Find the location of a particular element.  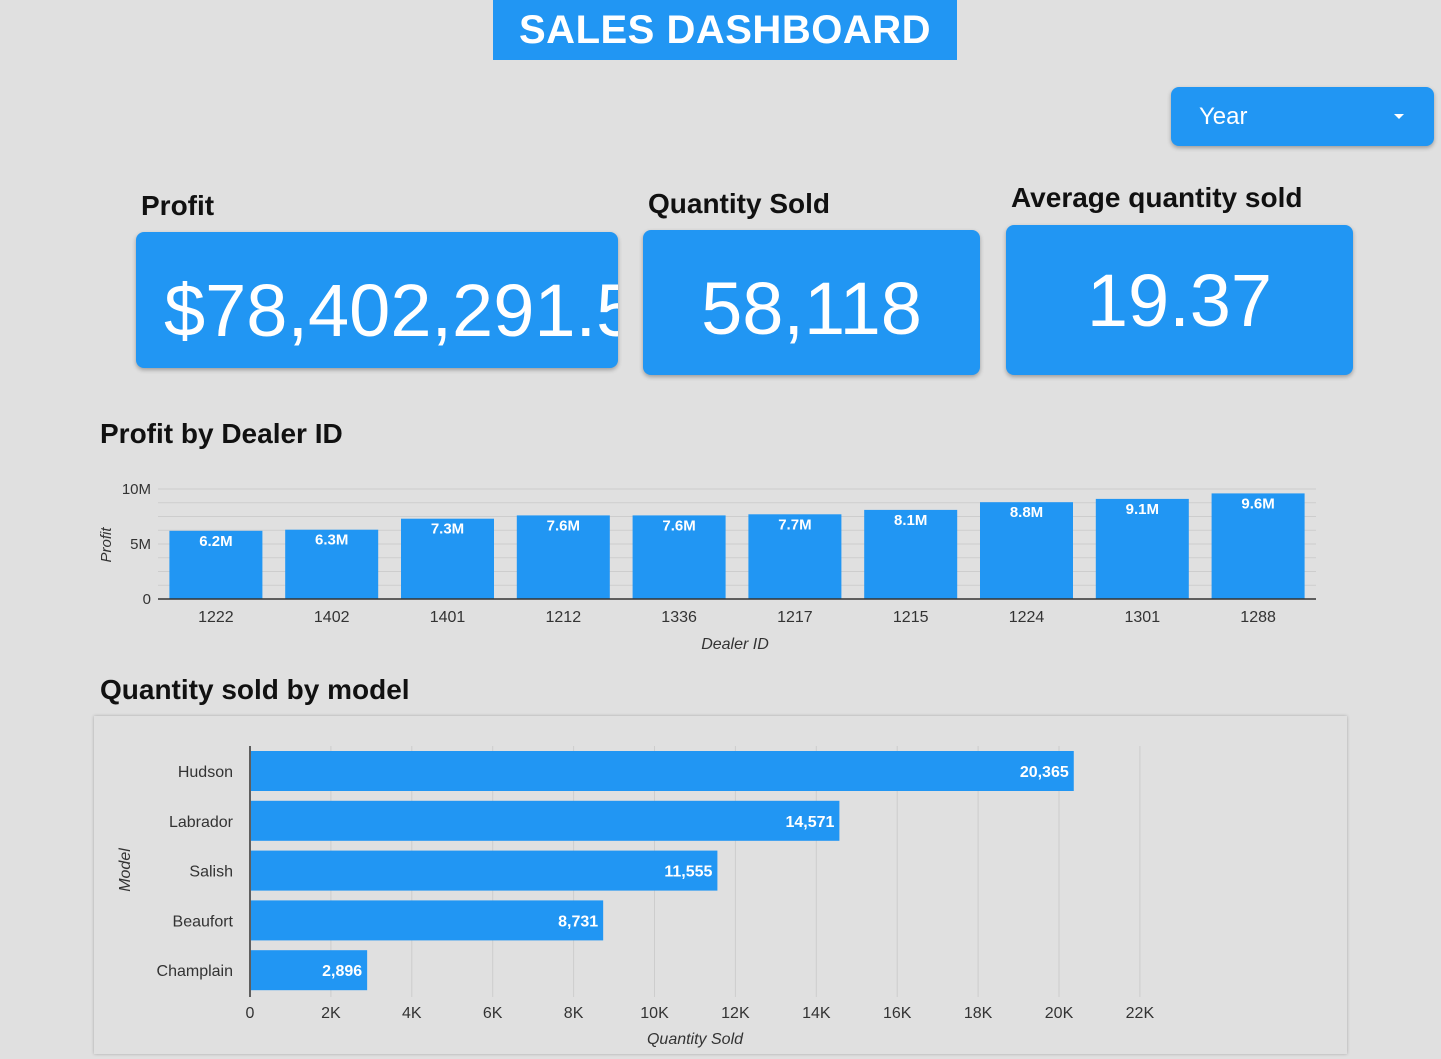

x-axis-title: Dealer ID is located at coordinates (735, 644).